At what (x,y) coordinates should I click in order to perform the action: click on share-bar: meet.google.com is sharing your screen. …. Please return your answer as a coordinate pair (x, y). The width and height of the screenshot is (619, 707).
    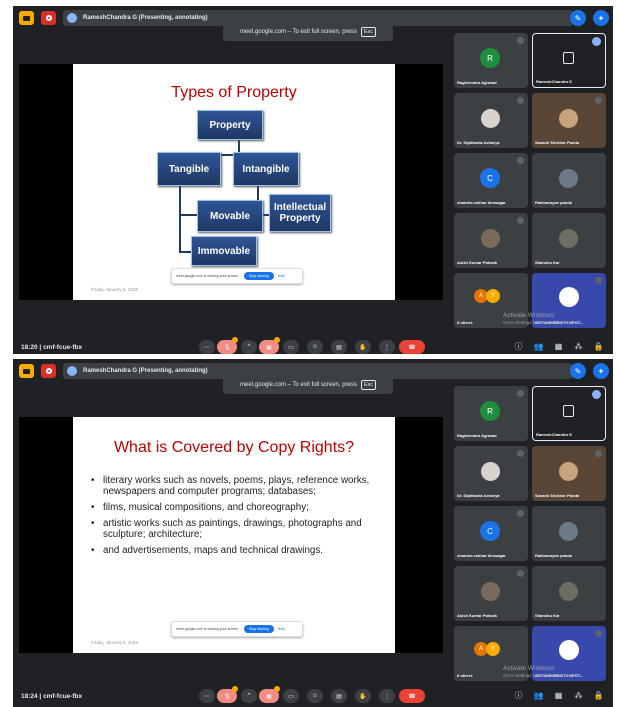
    Looking at the image, I should click on (237, 629).